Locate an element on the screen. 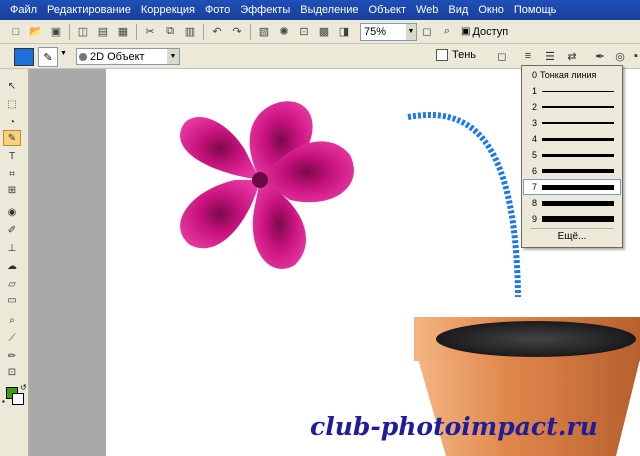  line-width-icon: ≡ is located at coordinates (528, 56).